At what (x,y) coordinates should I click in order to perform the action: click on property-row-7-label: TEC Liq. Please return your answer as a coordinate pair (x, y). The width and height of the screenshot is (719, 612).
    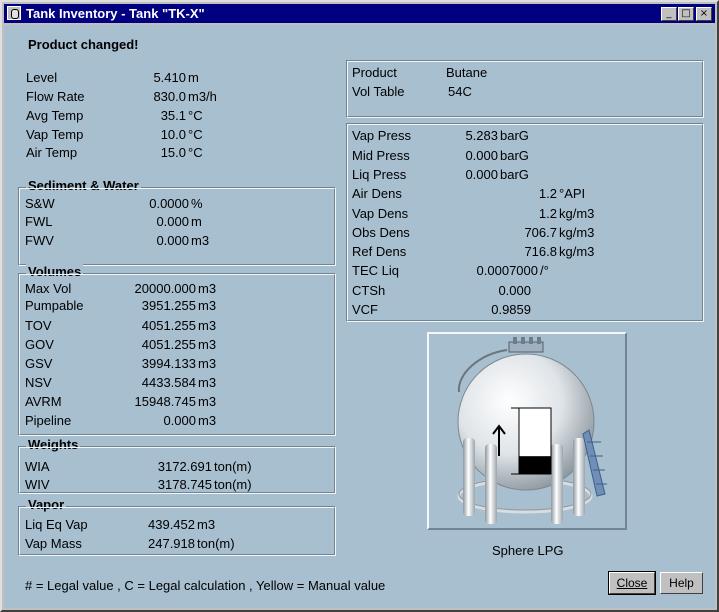
    Looking at the image, I should click on (375, 270).